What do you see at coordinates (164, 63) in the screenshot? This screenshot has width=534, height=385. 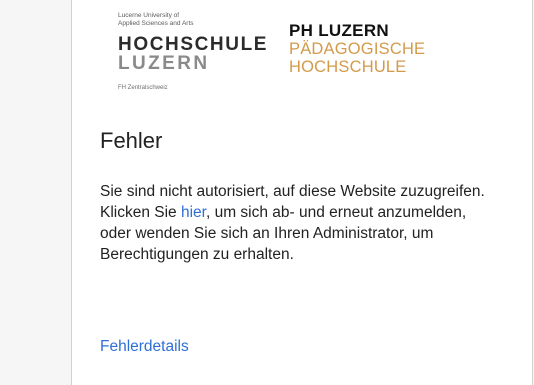 I see `hslu-name-line2: LUZERN` at bounding box center [164, 63].